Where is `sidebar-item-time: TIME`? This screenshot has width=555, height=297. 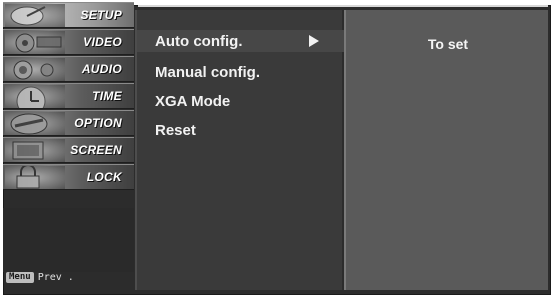 sidebar-item-time: TIME is located at coordinates (68, 96).